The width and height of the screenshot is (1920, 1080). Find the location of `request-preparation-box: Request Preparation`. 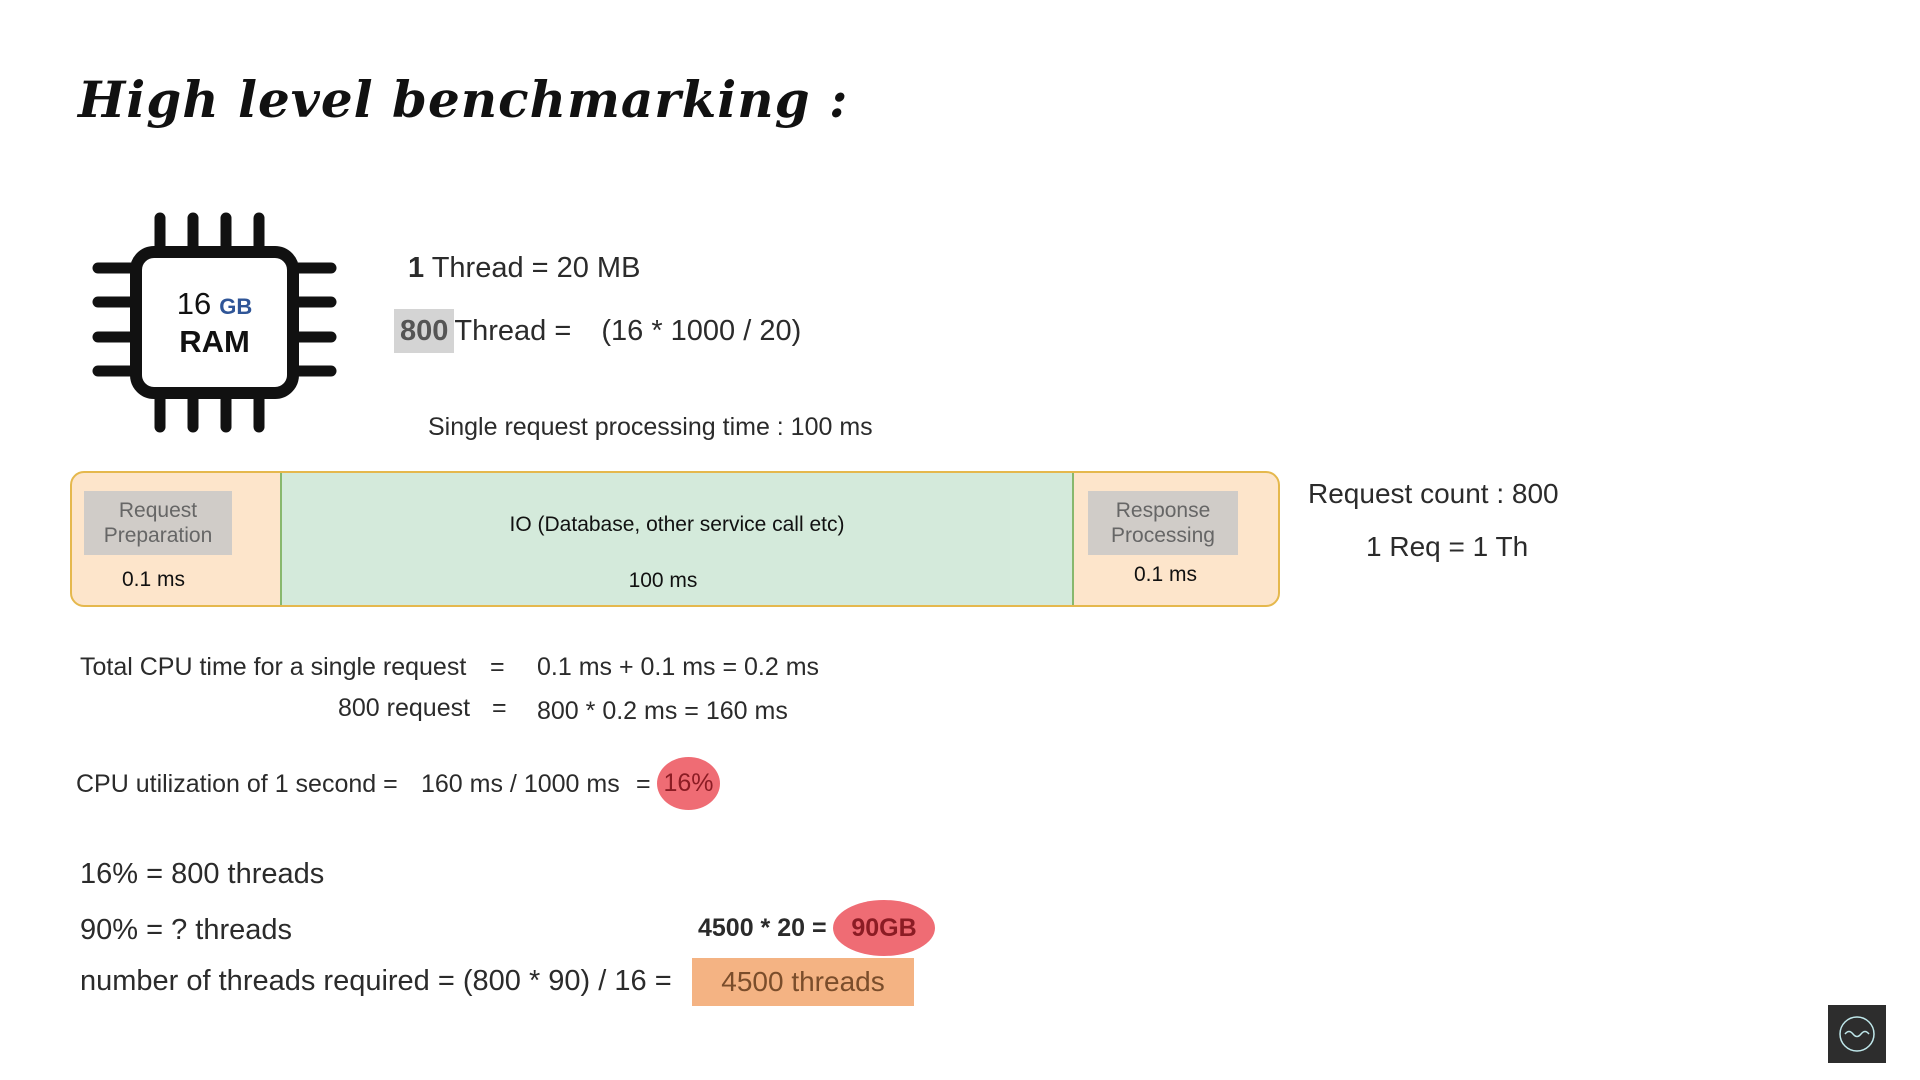

request-preparation-box: Request Preparation is located at coordinates (158, 523).